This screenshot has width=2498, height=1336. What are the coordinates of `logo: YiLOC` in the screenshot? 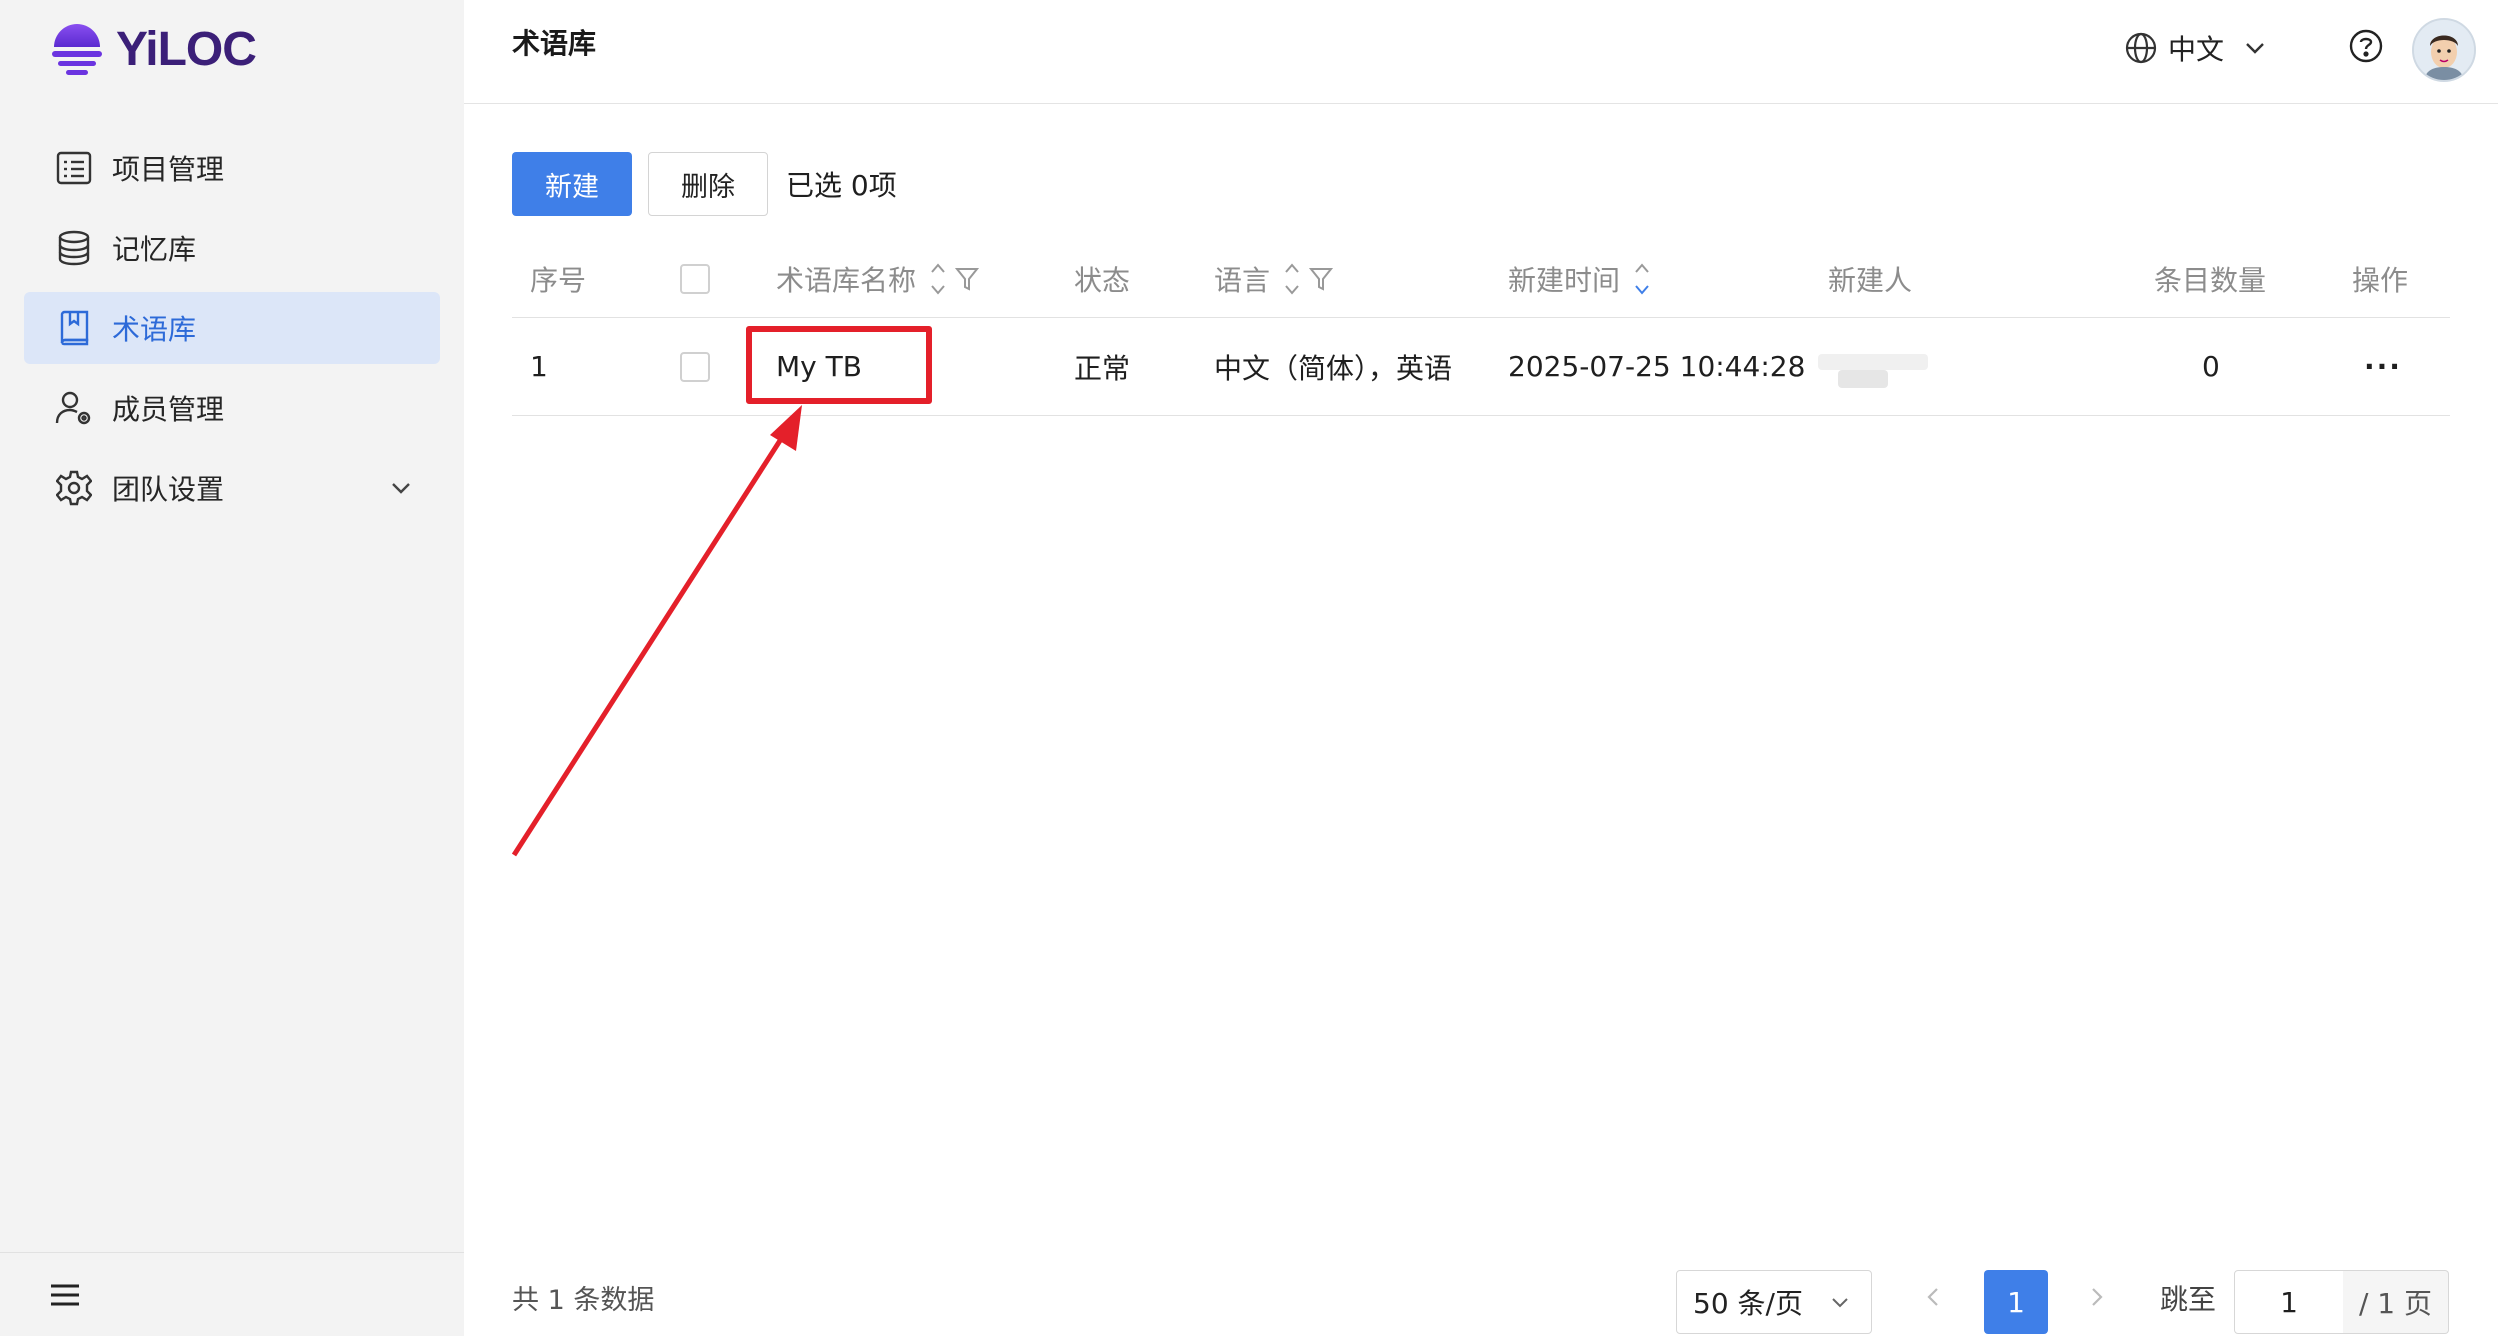 It's located at (153, 49).